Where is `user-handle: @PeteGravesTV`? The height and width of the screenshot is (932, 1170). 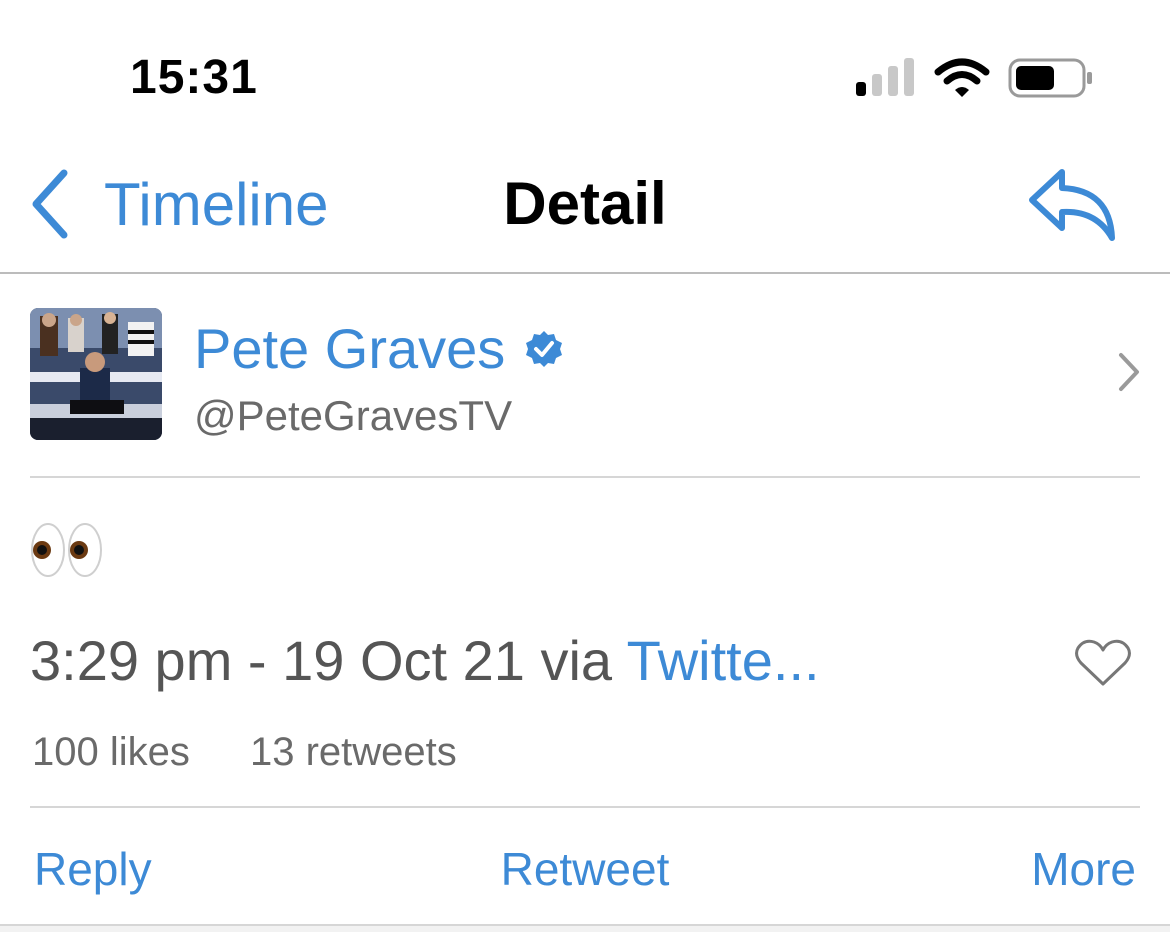
user-handle: @PeteGravesTV is located at coordinates (353, 415).